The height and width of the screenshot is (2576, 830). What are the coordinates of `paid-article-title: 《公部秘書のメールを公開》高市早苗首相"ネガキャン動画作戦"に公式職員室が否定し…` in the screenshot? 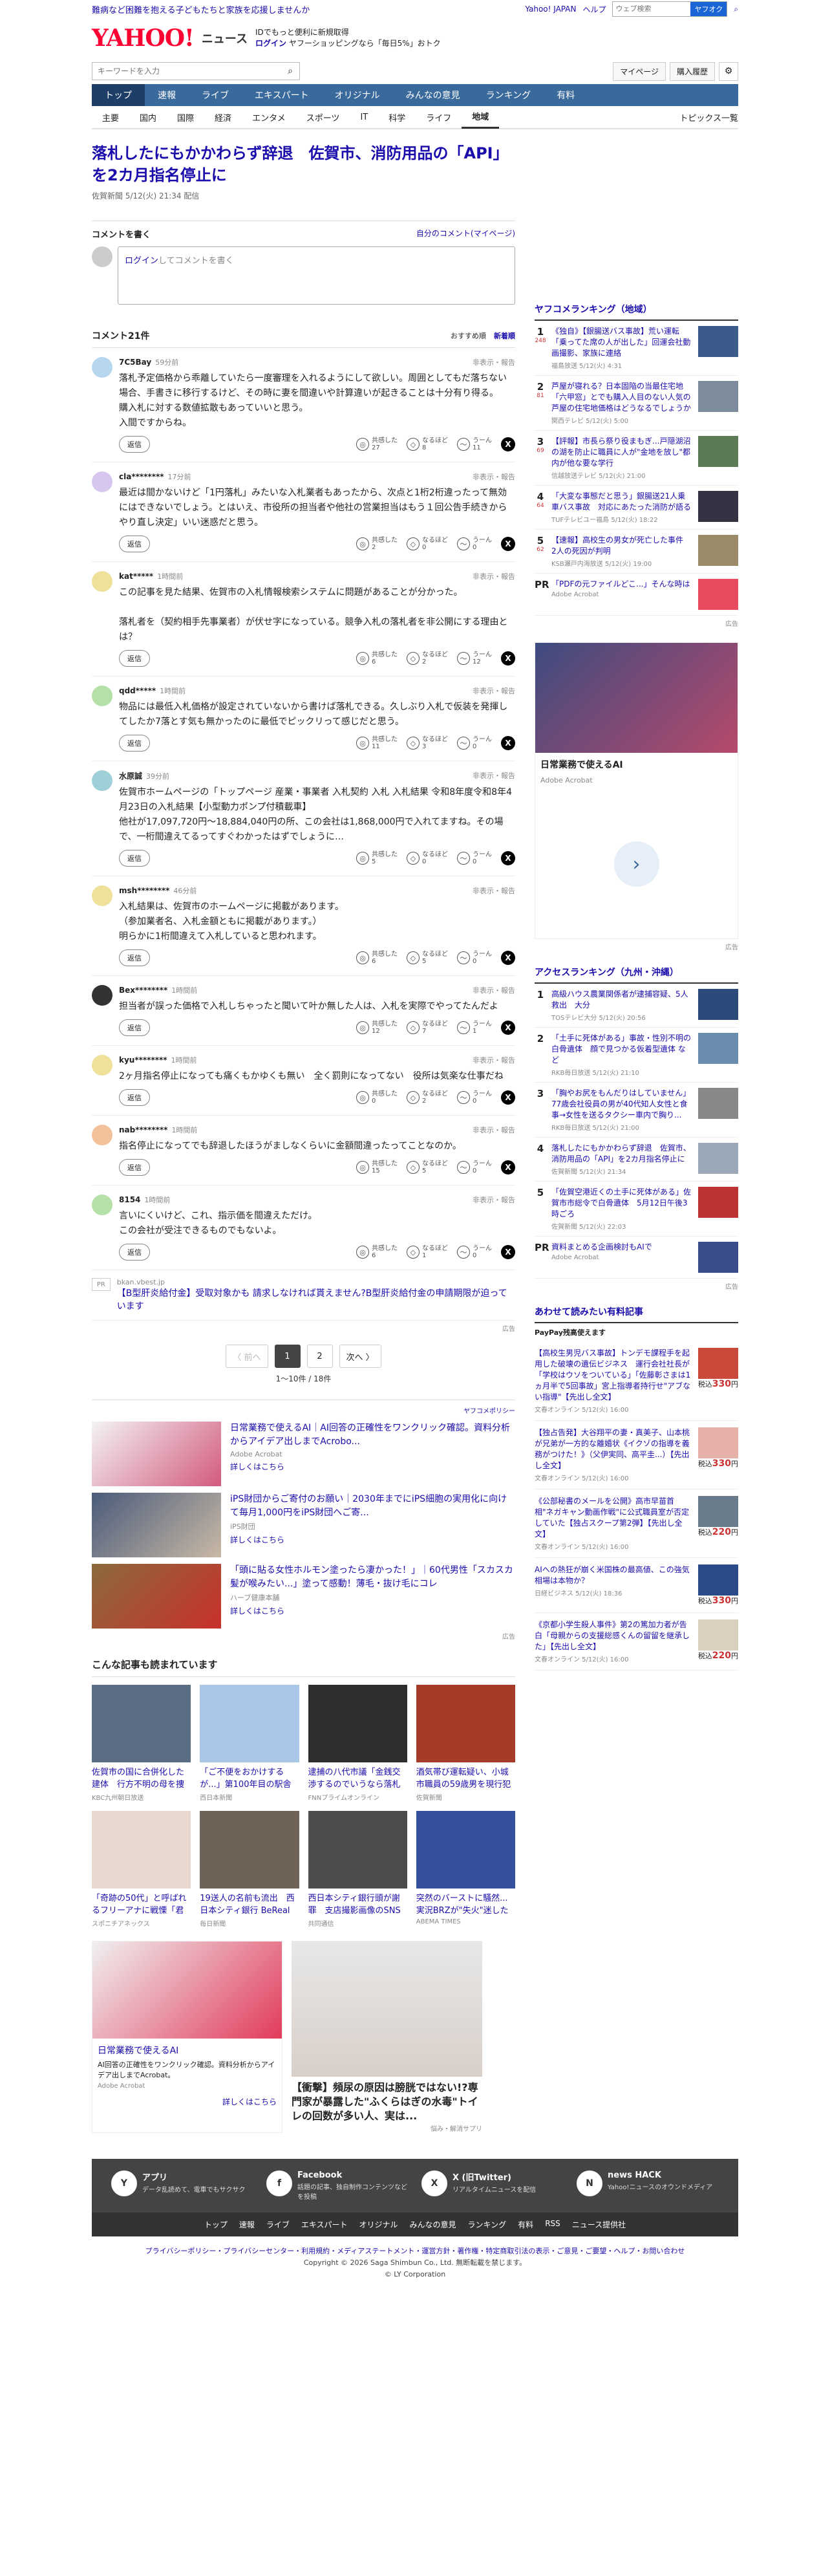 It's located at (614, 1518).